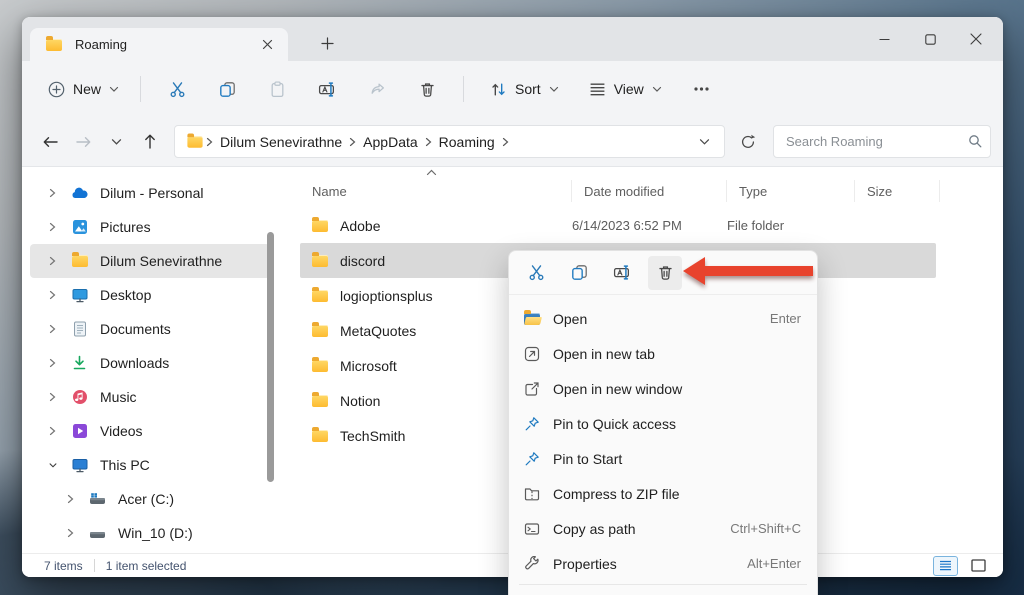  What do you see at coordinates (663, 388) in the screenshot?
I see `menu-item-open-in-new-window: Open in new window` at bounding box center [663, 388].